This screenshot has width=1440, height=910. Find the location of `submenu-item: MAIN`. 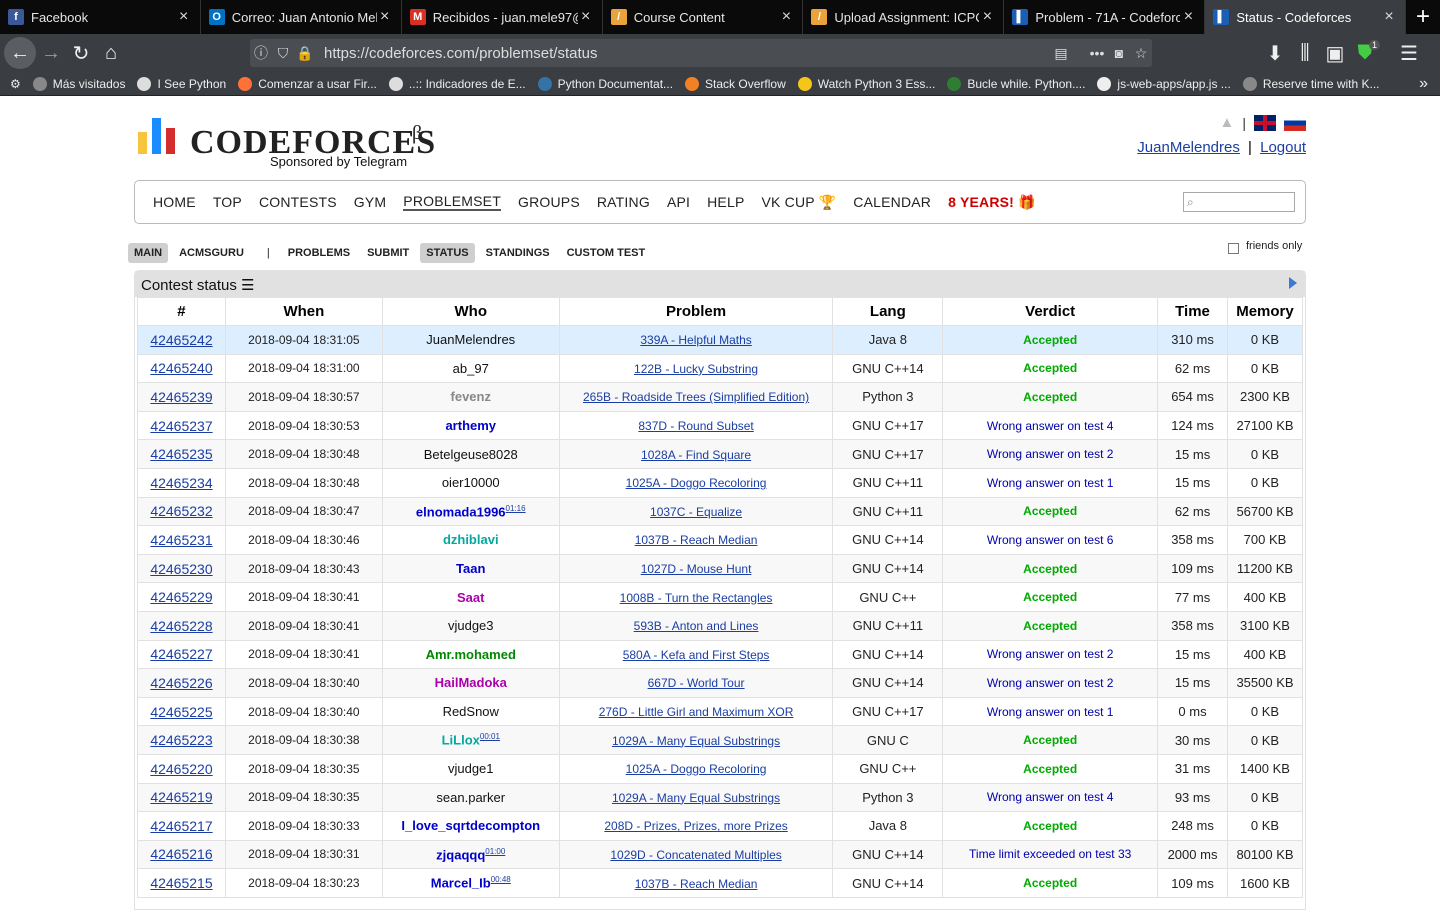

submenu-item: MAIN is located at coordinates (148, 253).